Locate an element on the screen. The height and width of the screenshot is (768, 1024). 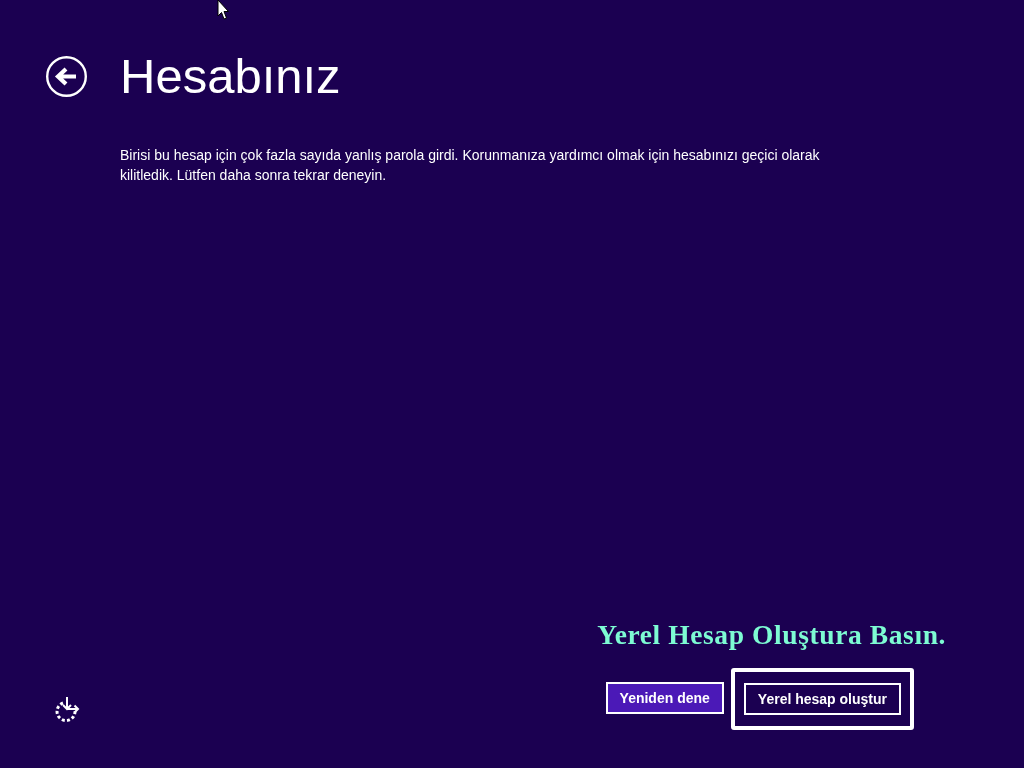
lockout-message: Birisi bu hesap için çok fazla sayıda yanlış parola girdi. Korunmanıza yardımcı olmak için hesabınızı geçici olarak kilitledik. Lütfen daha sonra tekrar deneyin. is located at coordinates (470, 165).